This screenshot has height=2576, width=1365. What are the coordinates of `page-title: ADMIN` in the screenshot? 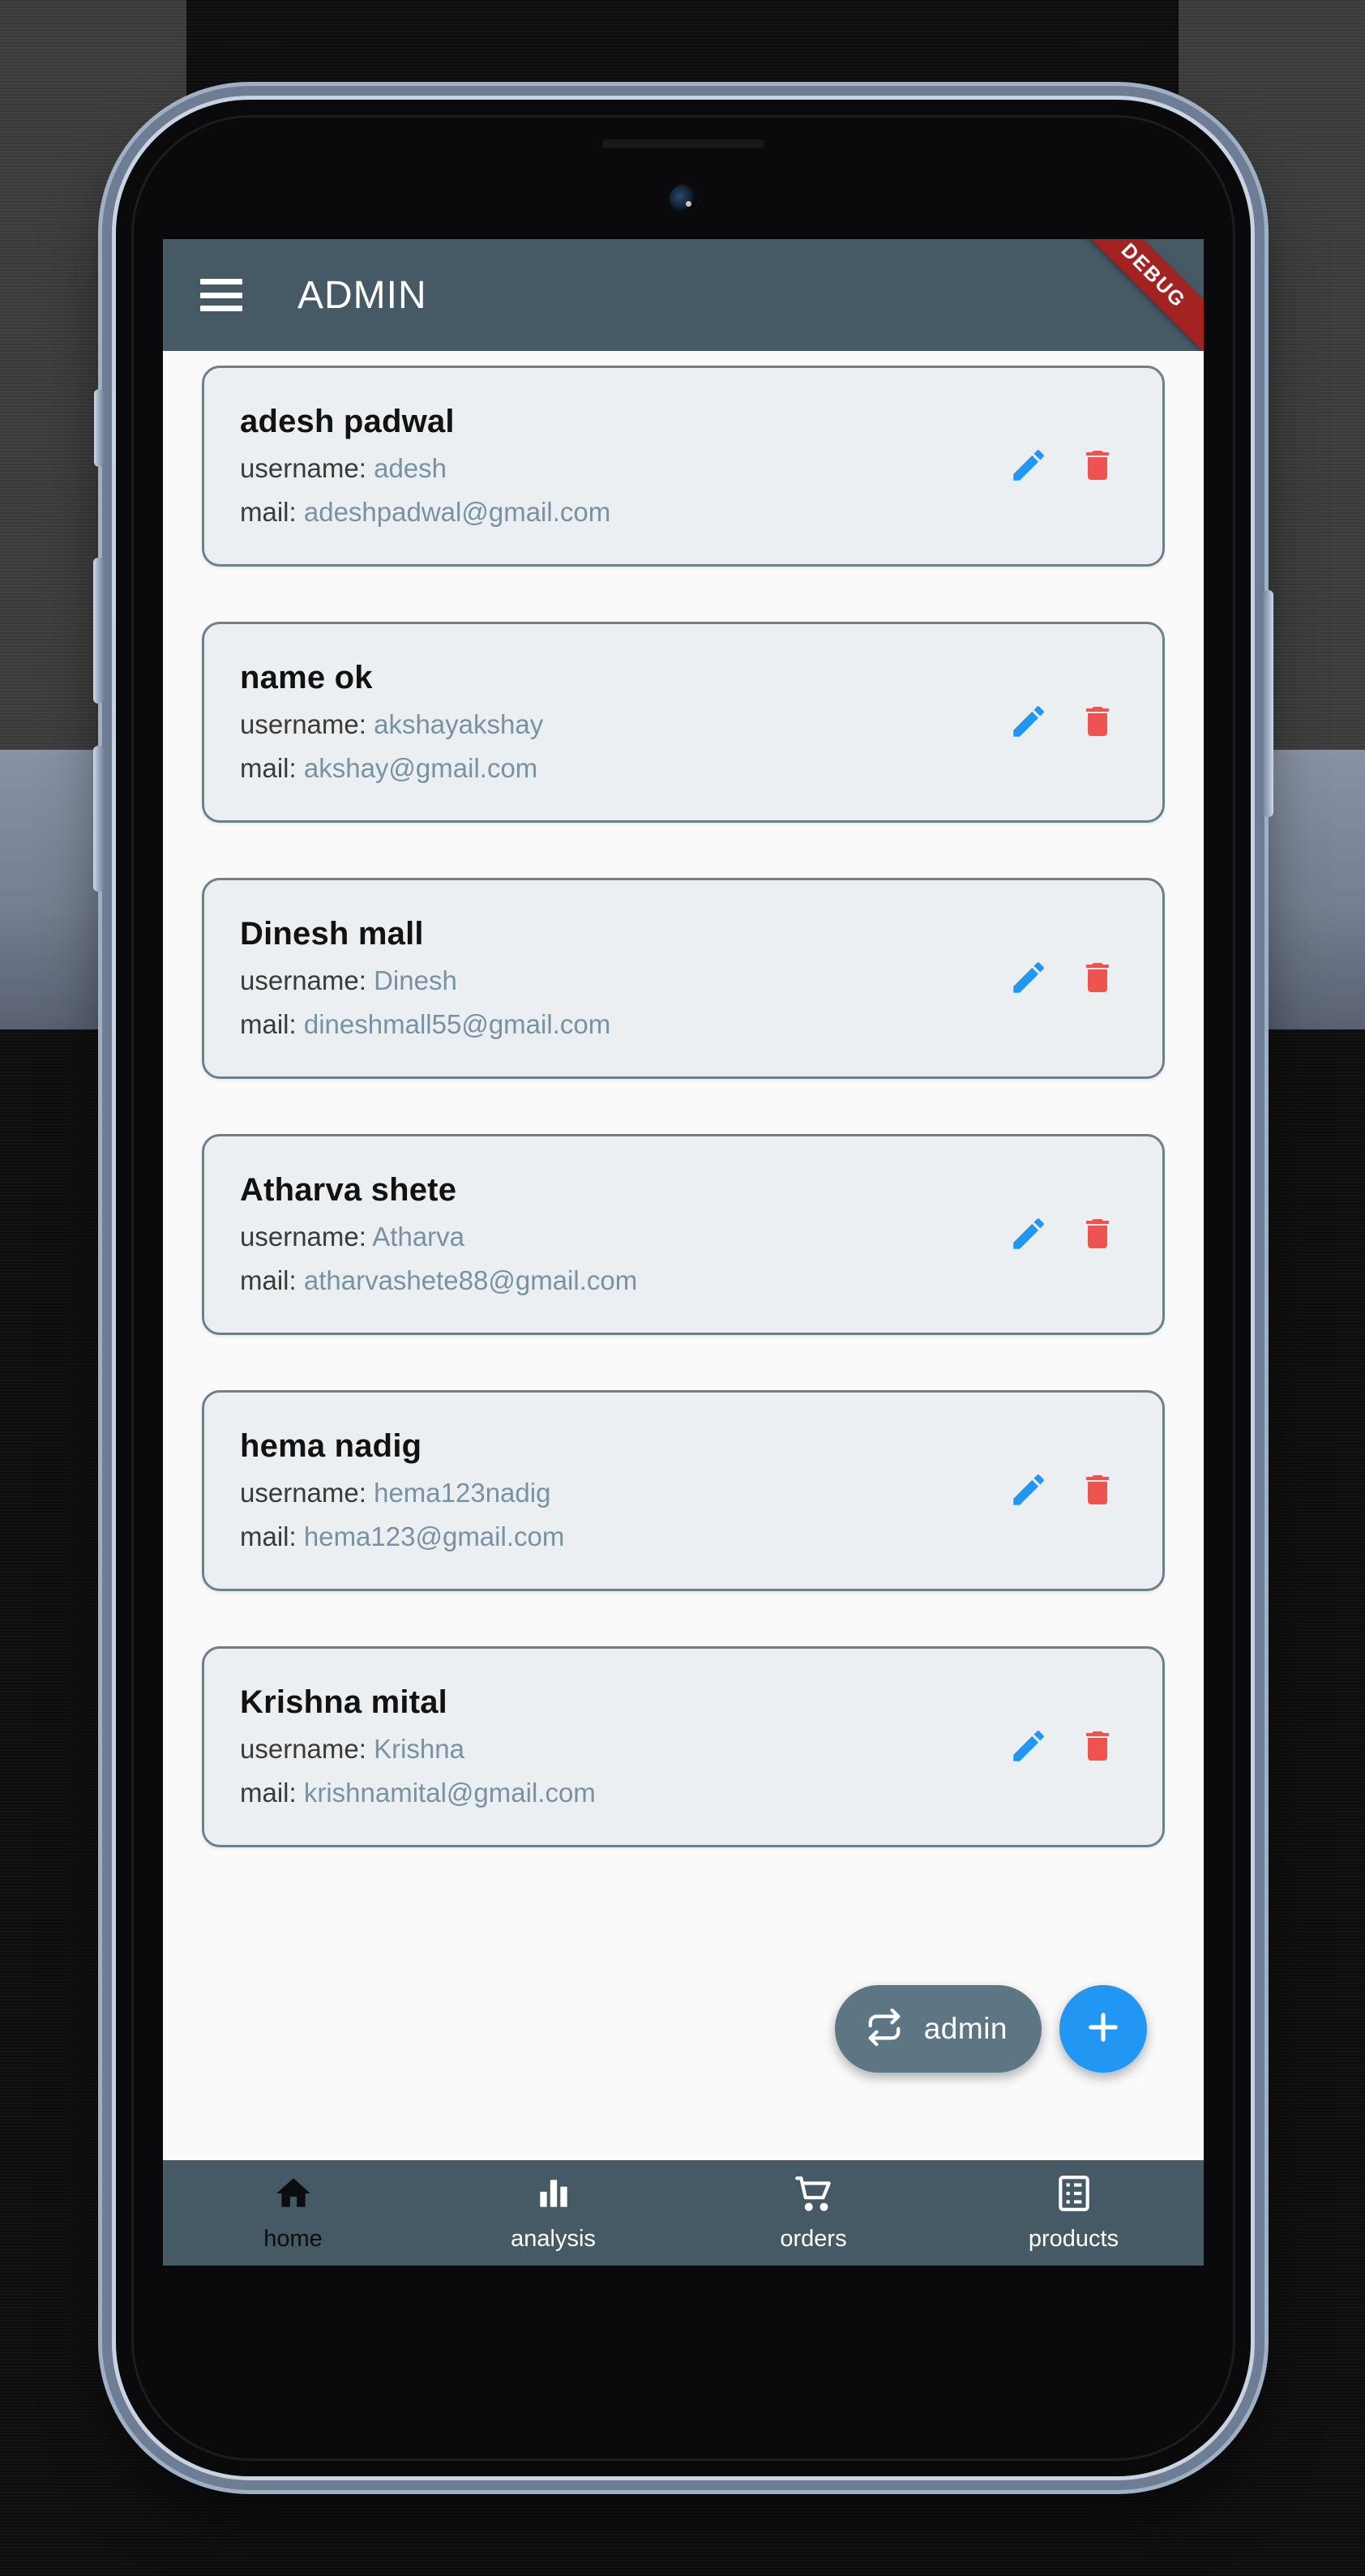 It's located at (362, 295).